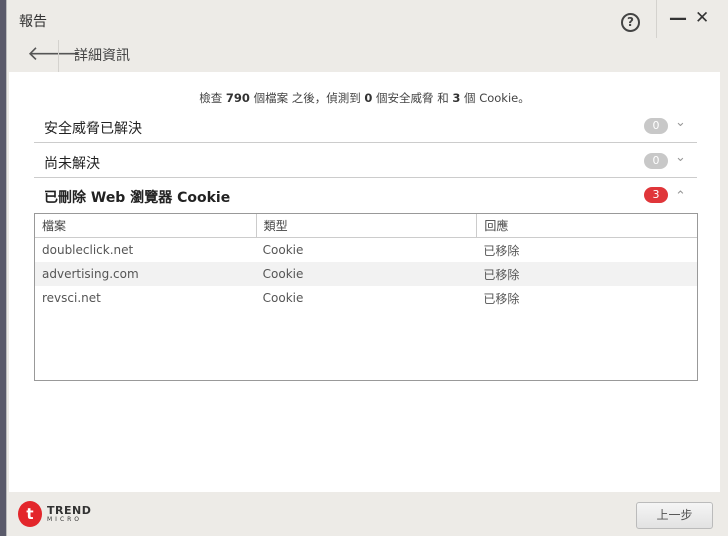 This screenshot has height=536, width=728. Describe the element at coordinates (72, 164) in the screenshot. I see `section-label: 尚未解決` at that location.